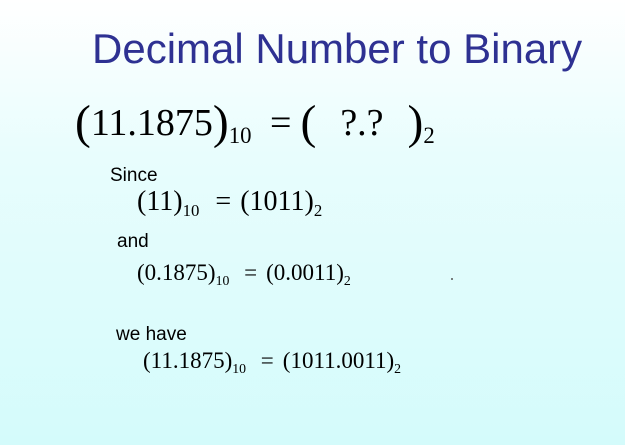 The width and height of the screenshot is (625, 445). Describe the element at coordinates (337, 48) in the screenshot. I see `slide-title: Decimal Number to Binary` at that location.